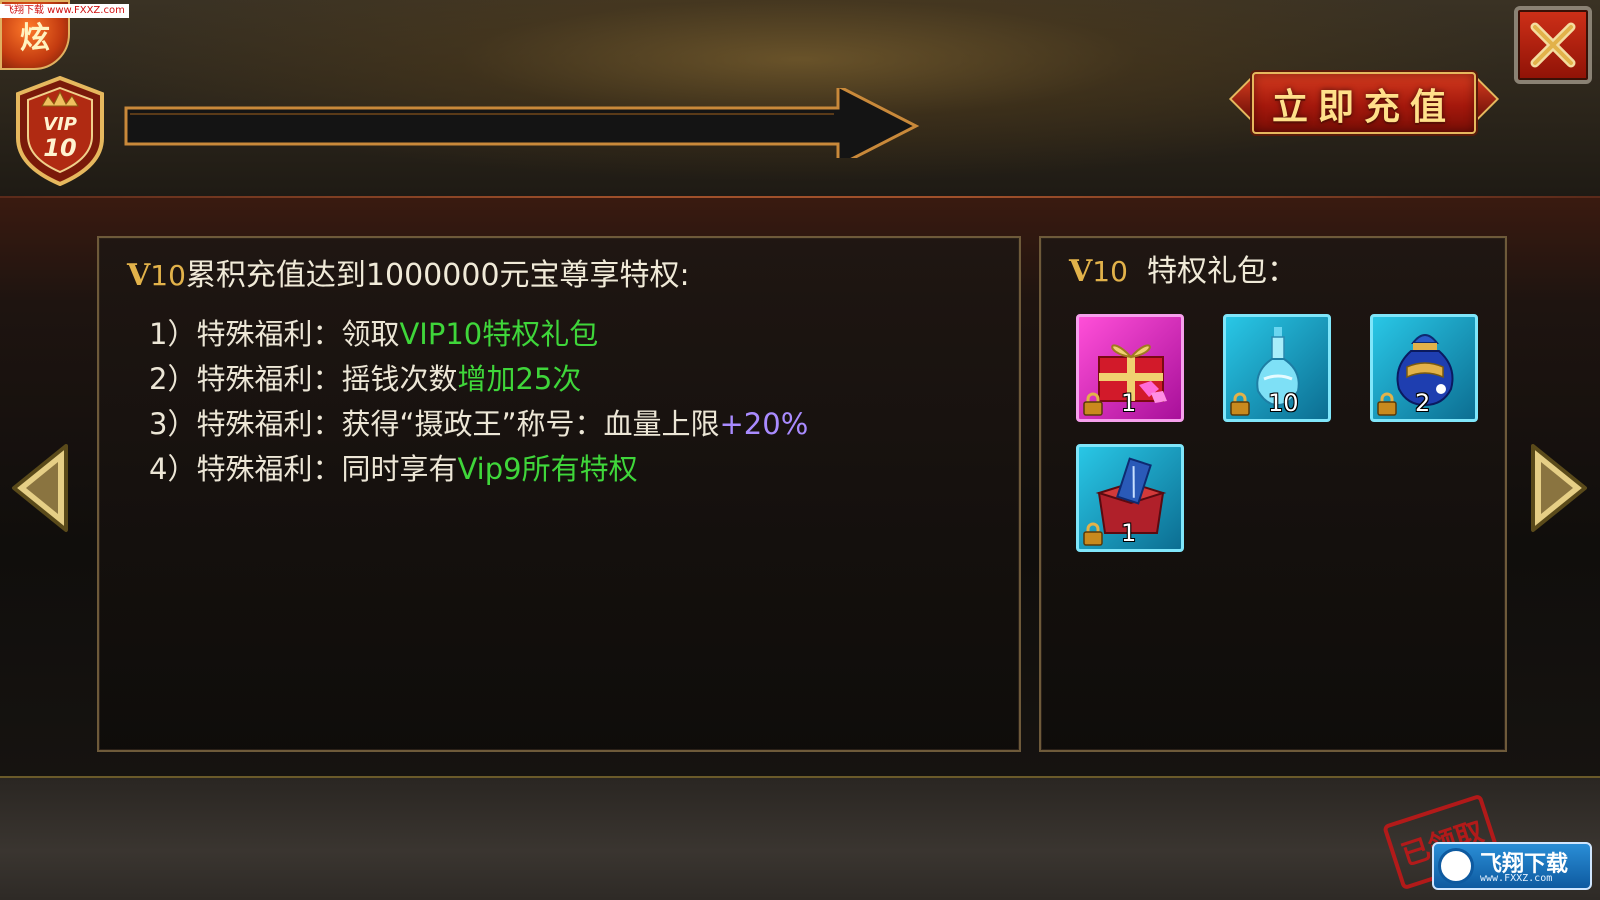  I want to click on gift-pack-title-text: 特权礼包：, so click(1222, 271).